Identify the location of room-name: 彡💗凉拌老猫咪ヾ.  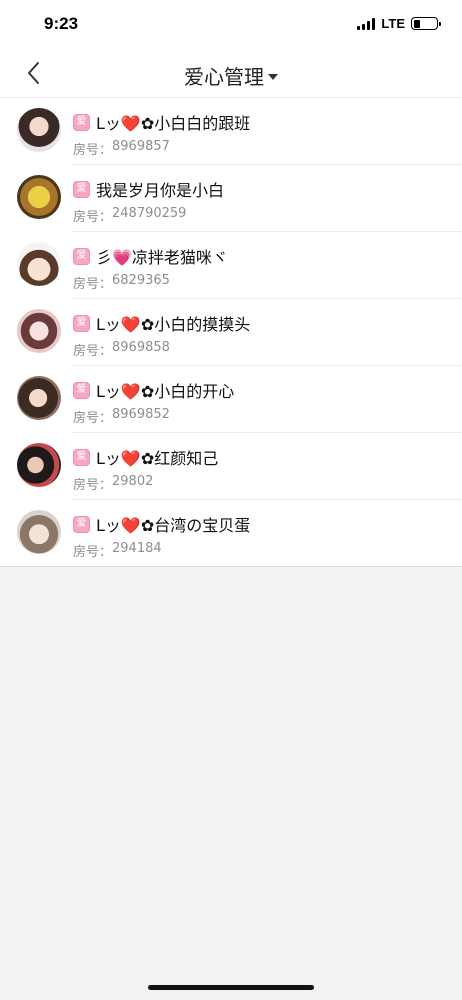
(162, 257).